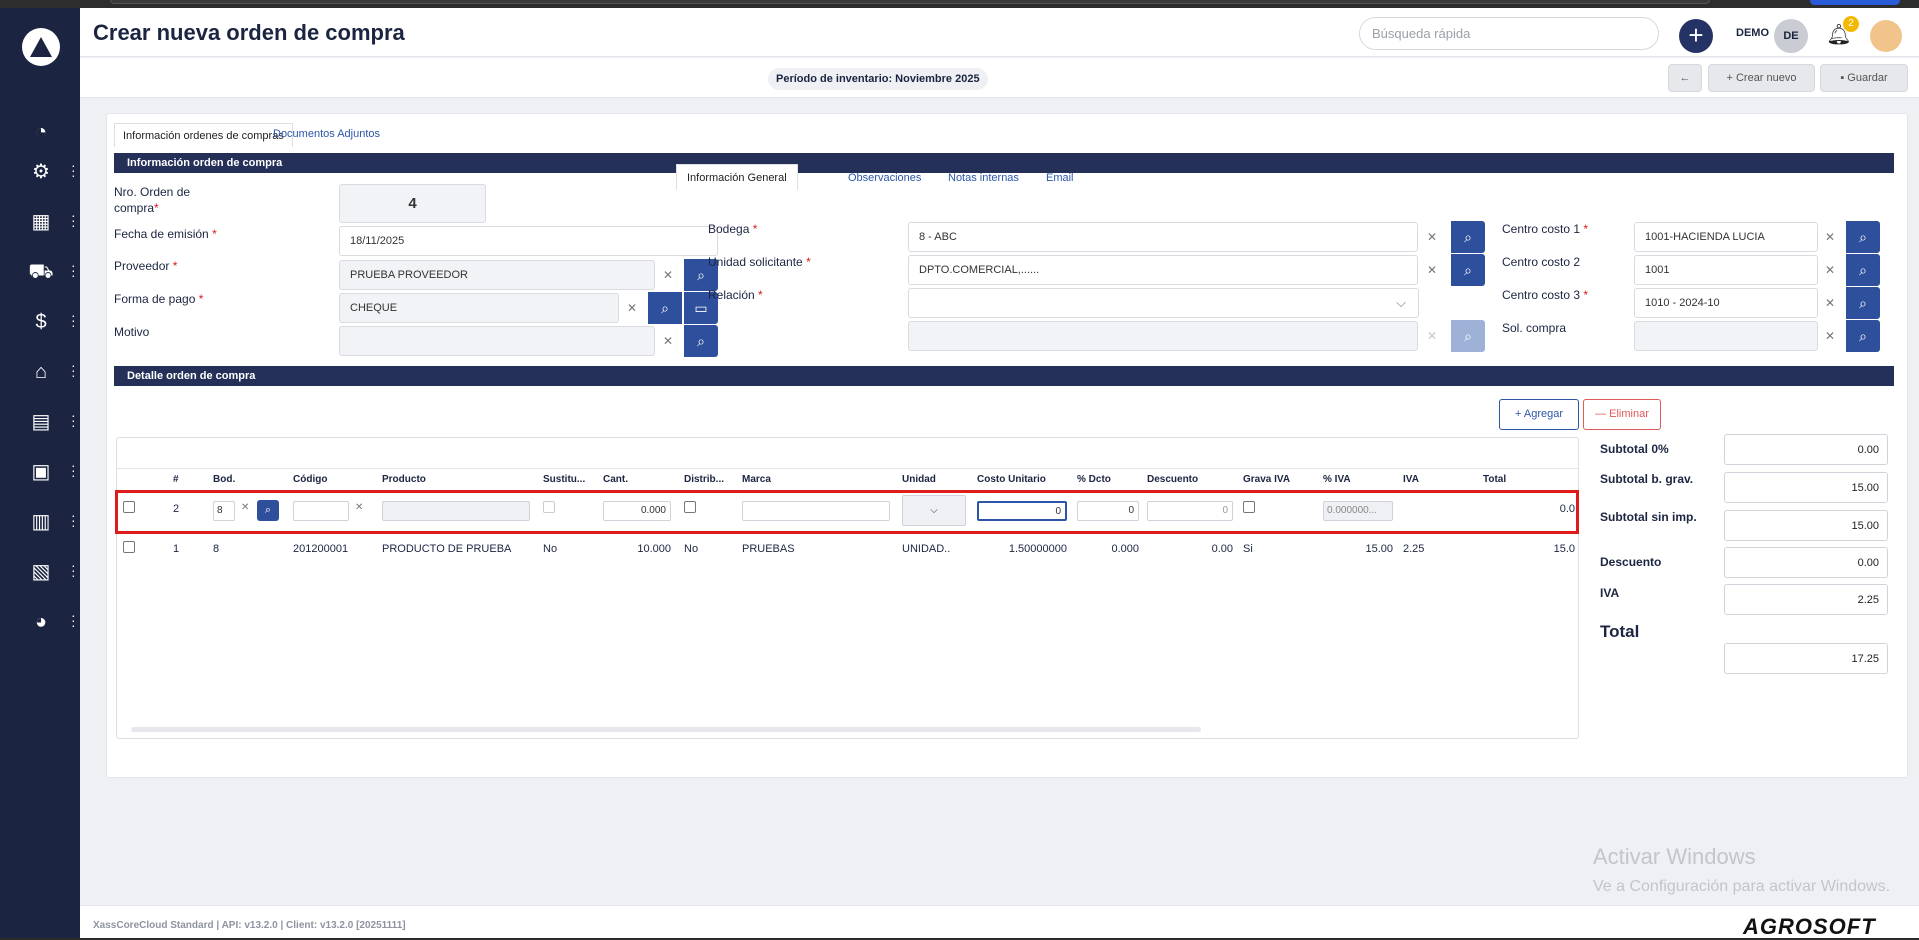 The width and height of the screenshot is (1919, 940). What do you see at coordinates (40, 621) in the screenshot?
I see `sidebar-item-reports: ◕ · · ·` at bounding box center [40, 621].